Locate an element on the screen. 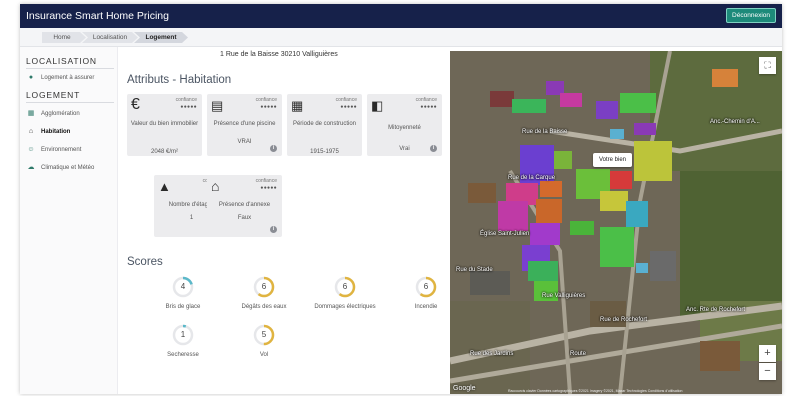 This screenshot has height=396, width=795. building-icon: ◧ is located at coordinates (377, 105).